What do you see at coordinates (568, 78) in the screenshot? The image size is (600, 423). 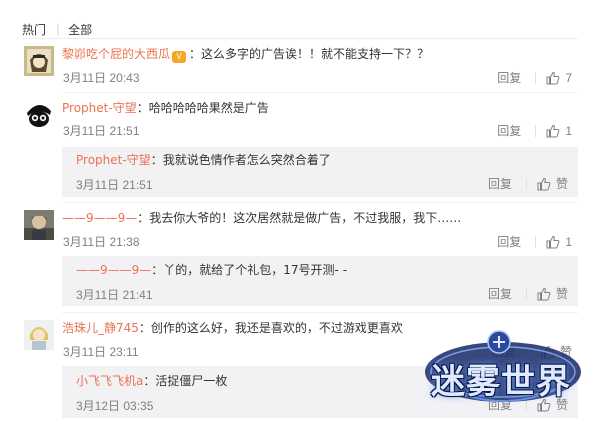 I see `like-count: 7` at bounding box center [568, 78].